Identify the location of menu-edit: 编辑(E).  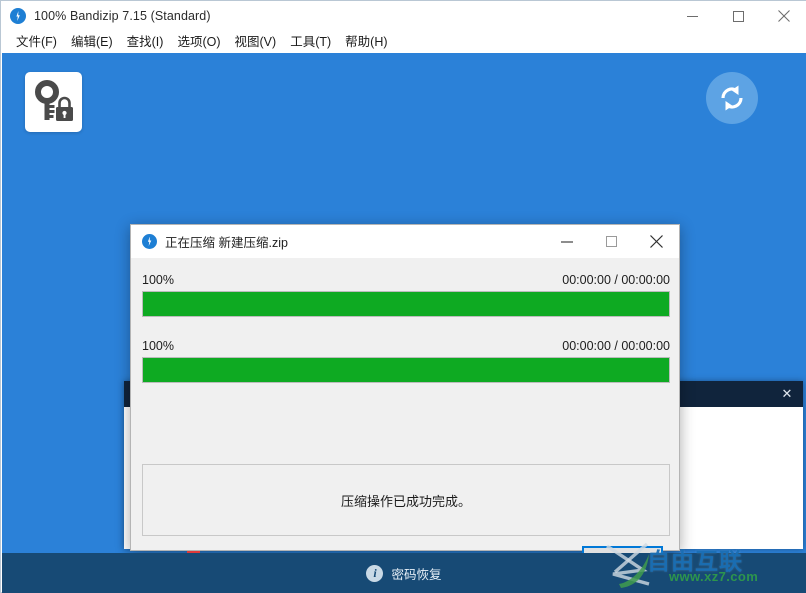
(92, 42).